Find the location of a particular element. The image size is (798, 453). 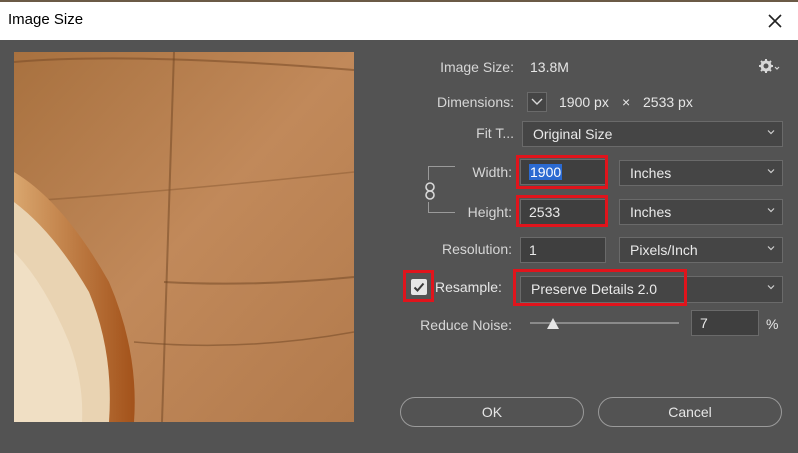

reduce-noise-slider-handle is located at coordinates (553, 323).